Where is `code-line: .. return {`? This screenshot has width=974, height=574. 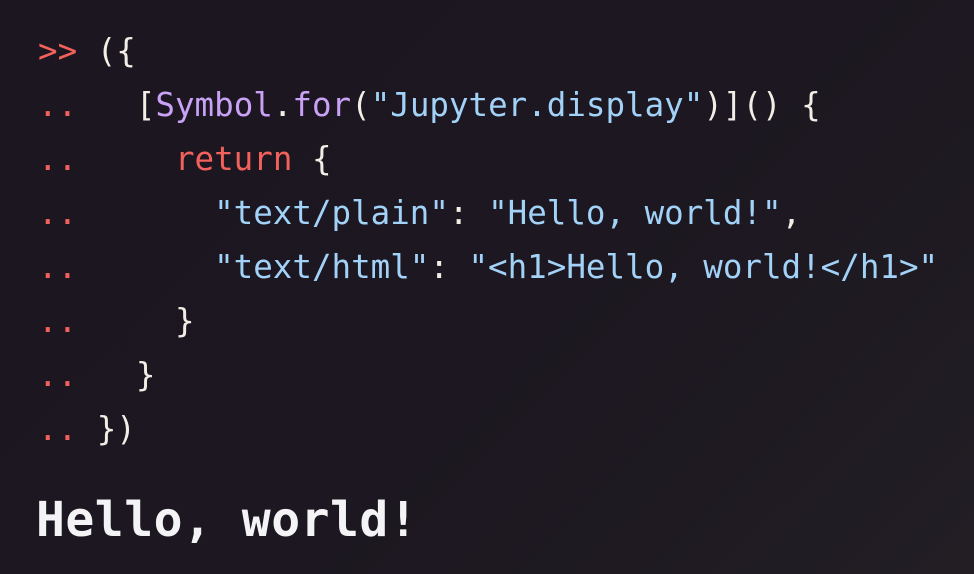 code-line: .. return { is located at coordinates (488, 159).